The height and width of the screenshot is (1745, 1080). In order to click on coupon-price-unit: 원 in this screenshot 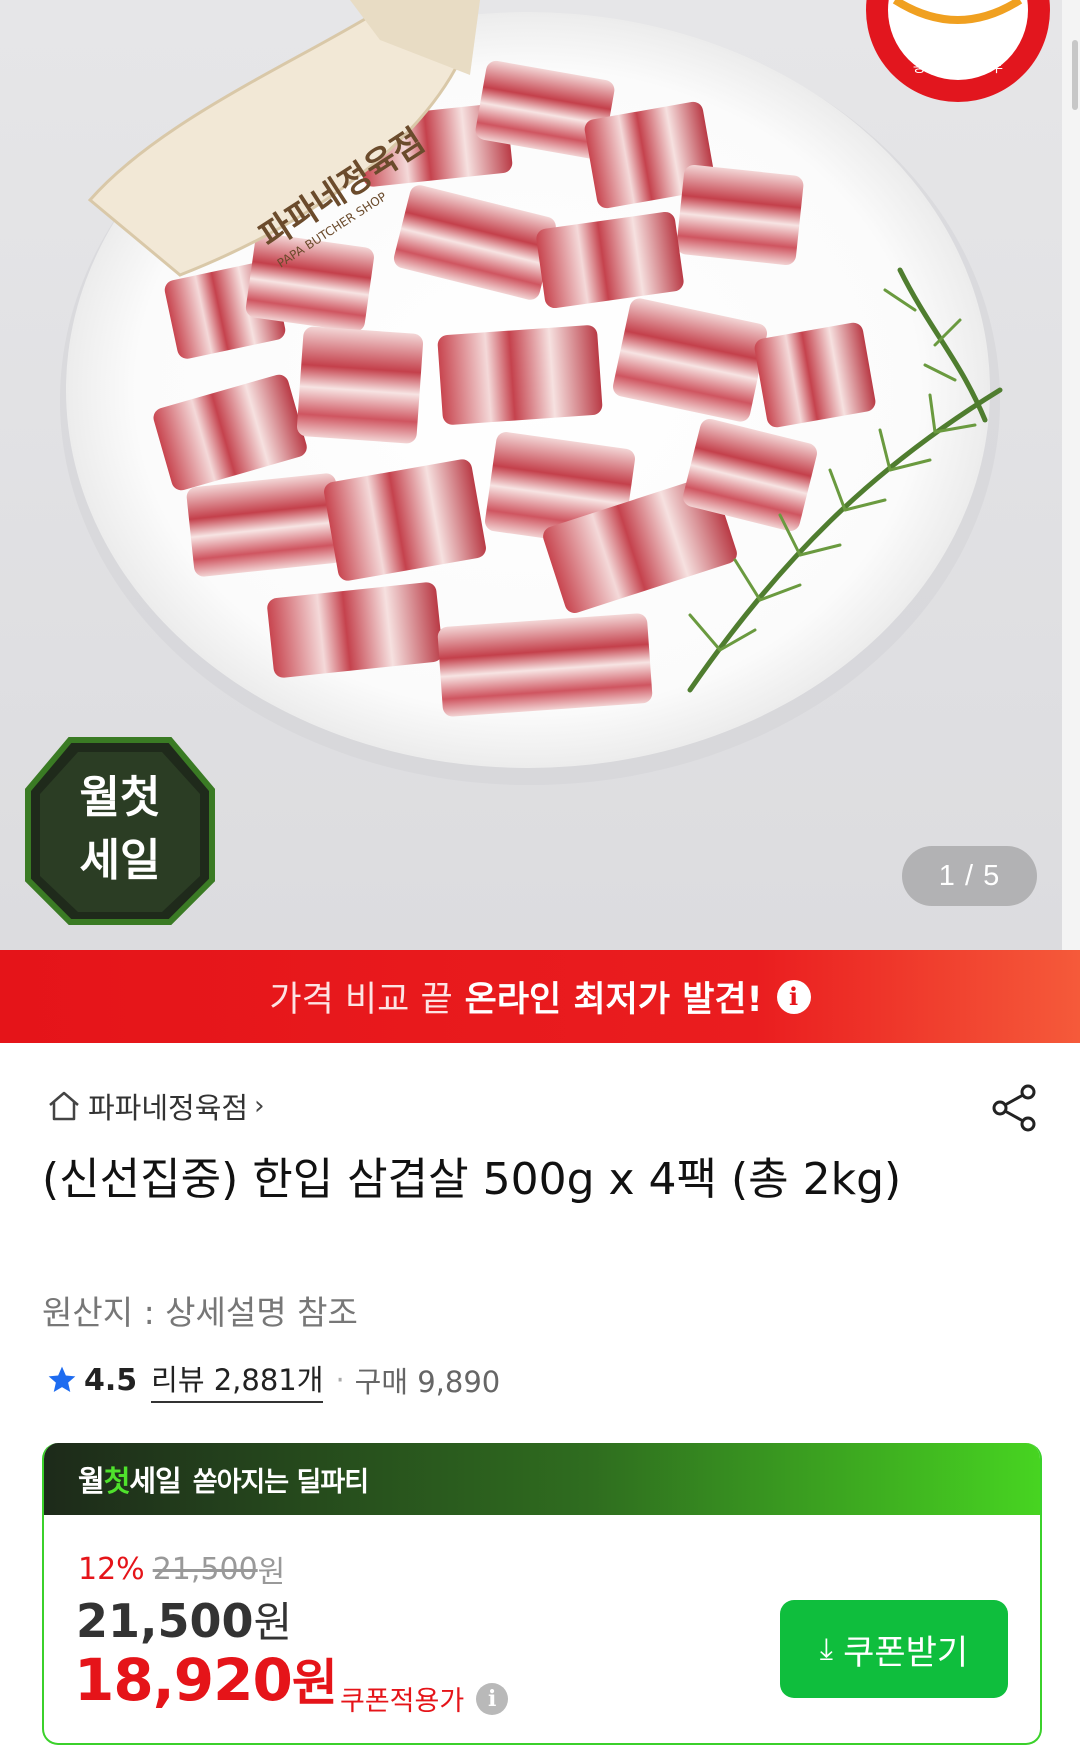, I will do `click(314, 1683)`.